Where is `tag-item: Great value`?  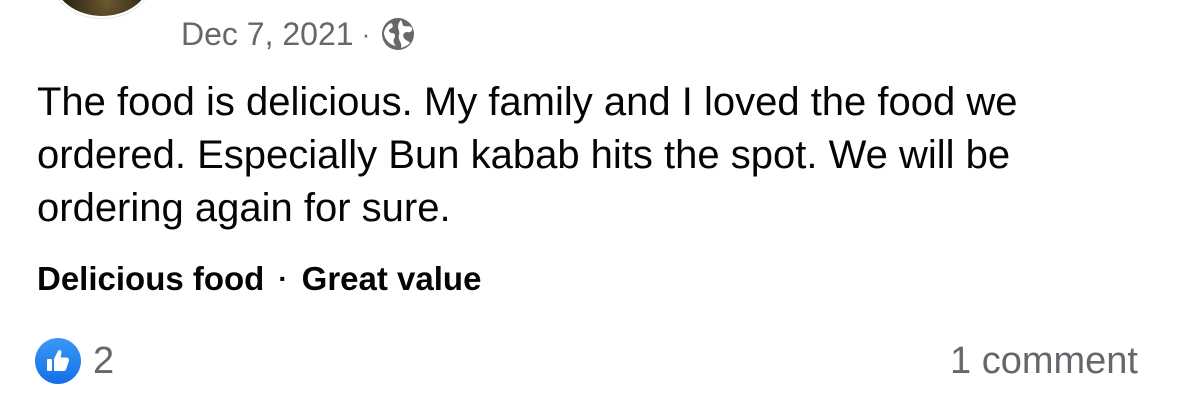 tag-item: Great value is located at coordinates (391, 278).